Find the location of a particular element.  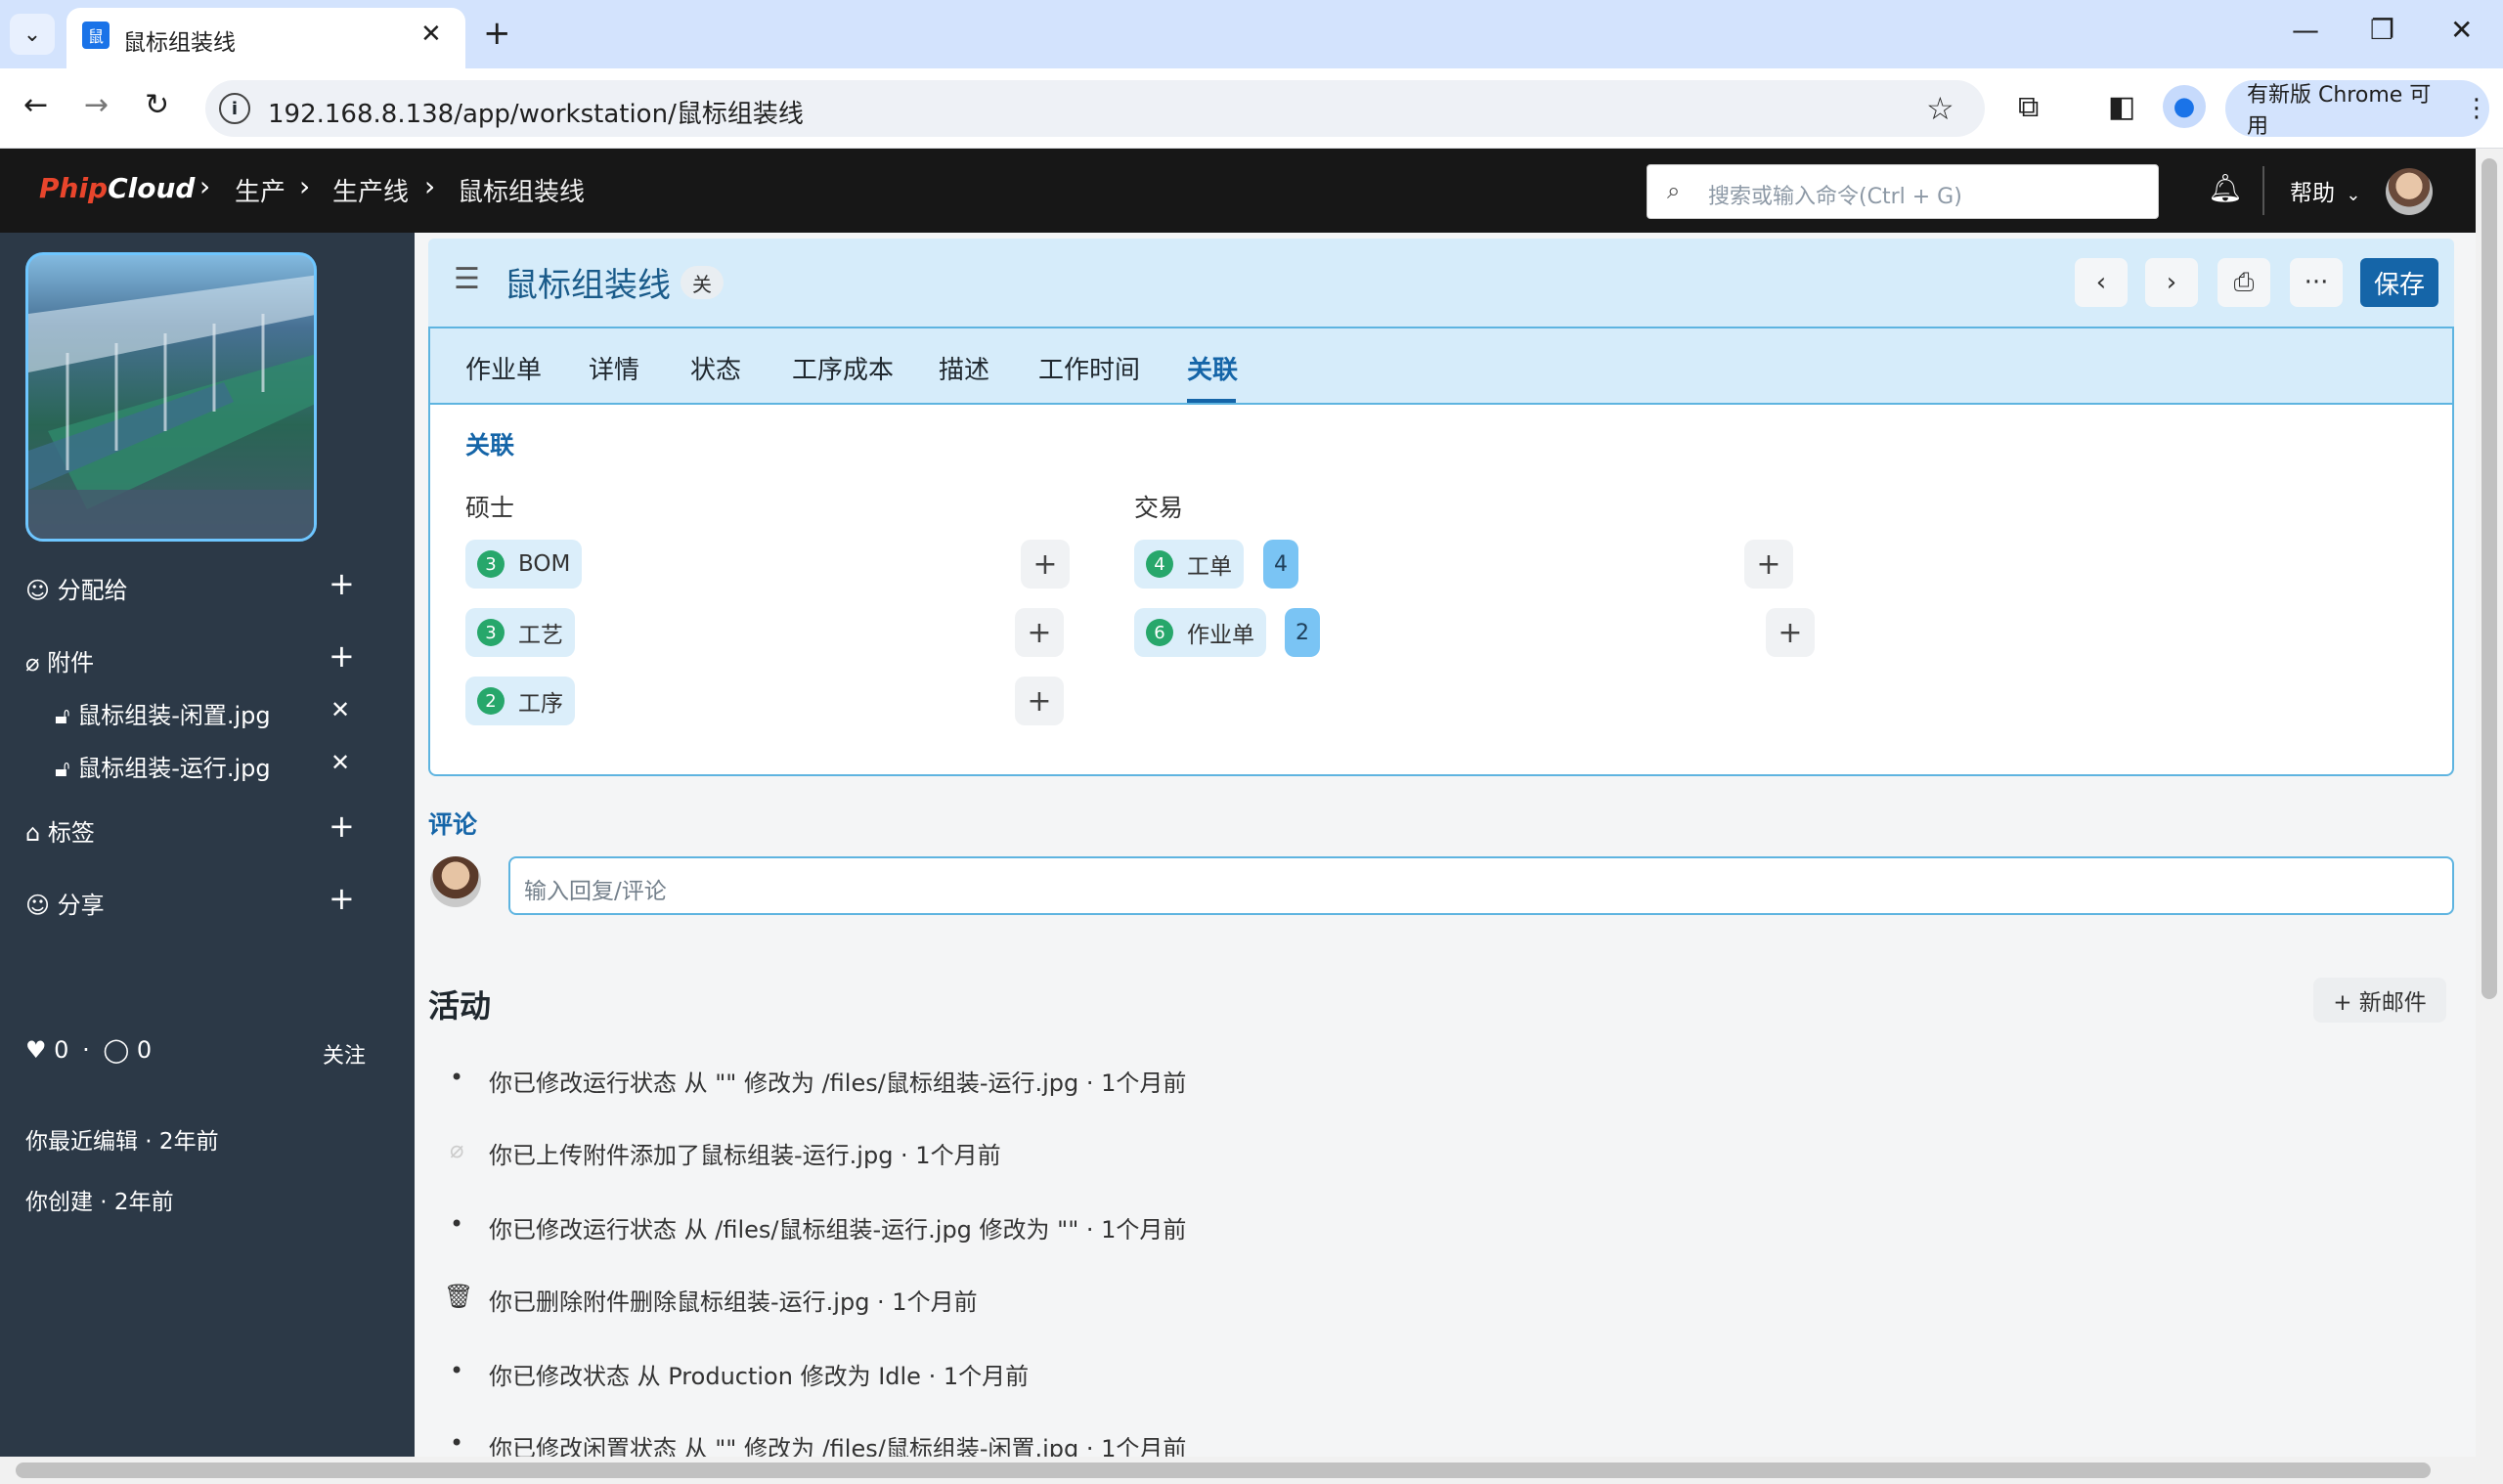

vertical-scrollbar is located at coordinates (2489, 803).